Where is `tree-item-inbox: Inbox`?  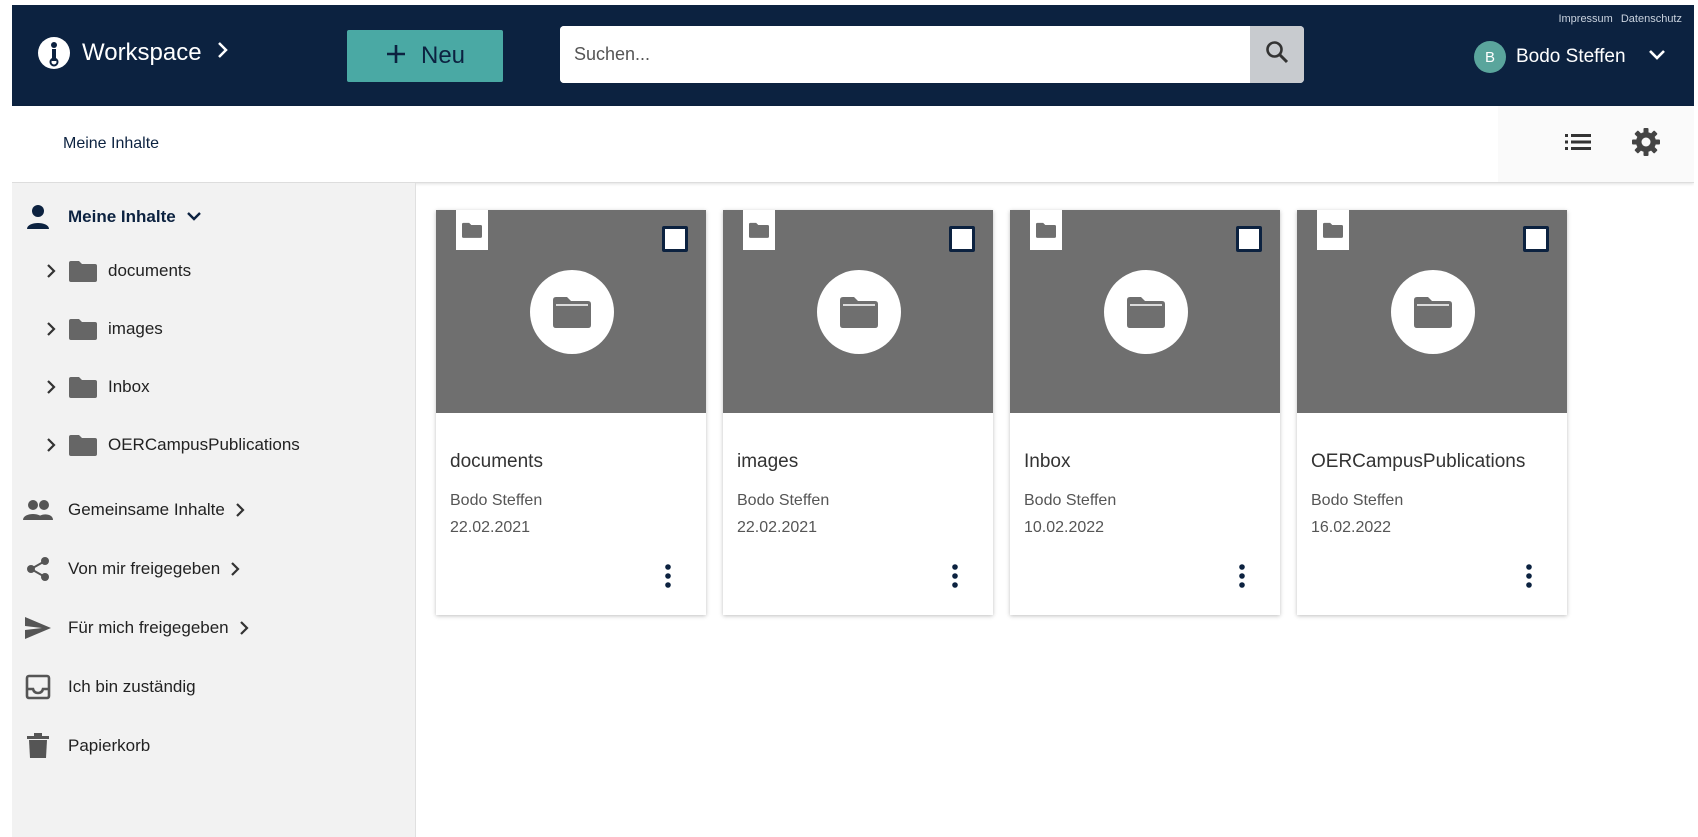
tree-item-inbox: Inbox is located at coordinates (96, 387).